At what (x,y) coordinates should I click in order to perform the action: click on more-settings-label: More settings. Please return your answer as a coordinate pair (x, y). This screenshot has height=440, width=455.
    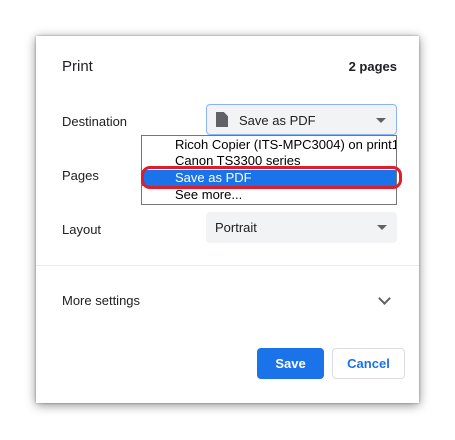
    Looking at the image, I should click on (101, 300).